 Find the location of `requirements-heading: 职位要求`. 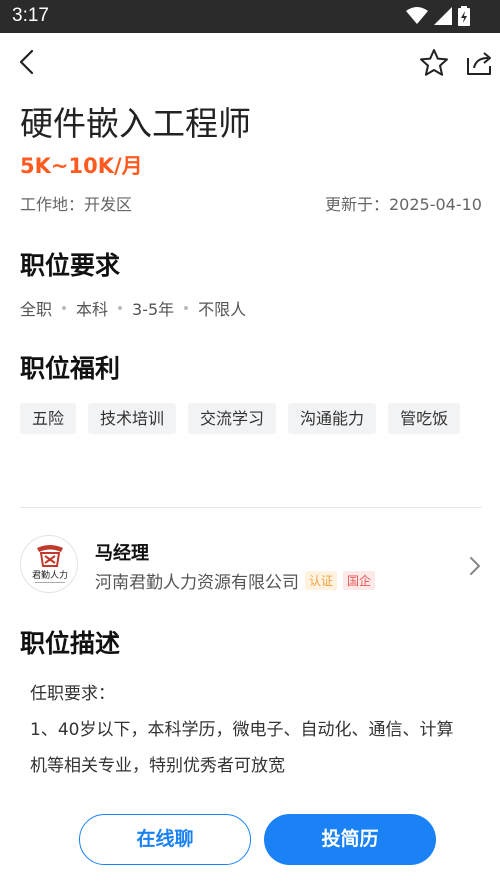

requirements-heading: 职位要求 is located at coordinates (70, 265).